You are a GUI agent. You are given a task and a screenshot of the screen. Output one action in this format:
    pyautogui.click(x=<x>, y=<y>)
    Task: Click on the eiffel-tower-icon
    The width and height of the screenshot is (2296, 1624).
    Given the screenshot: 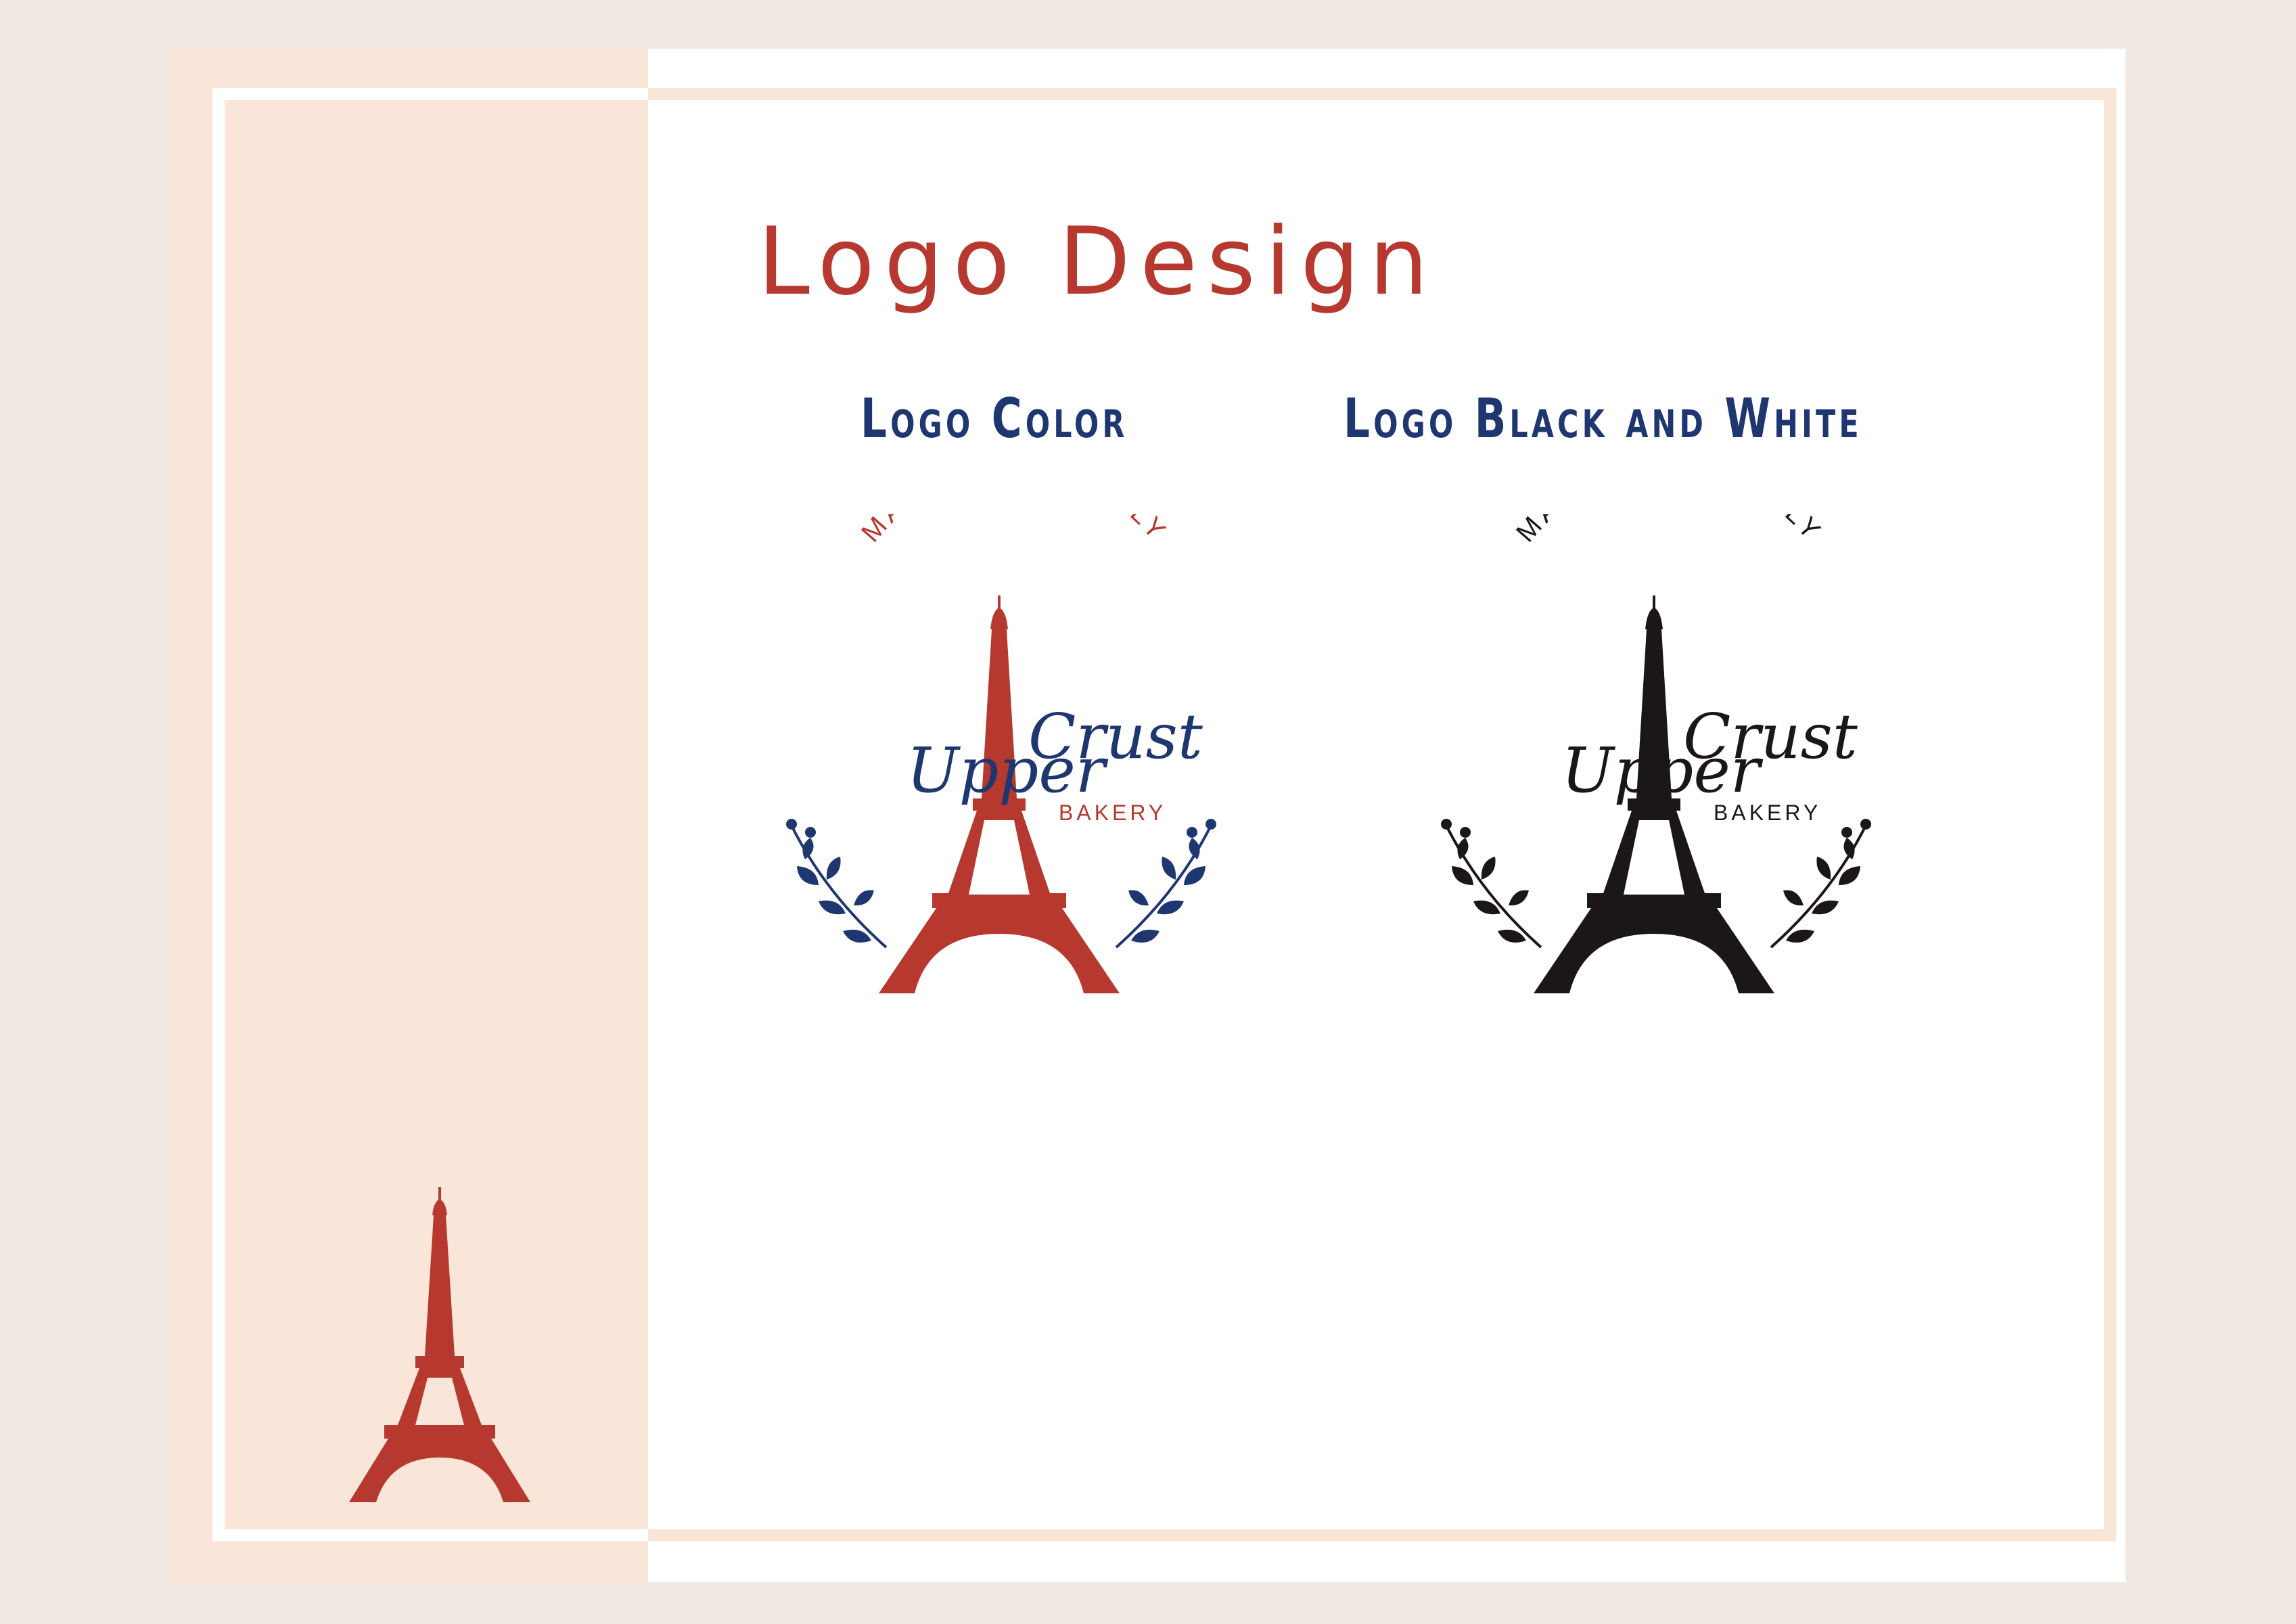 What is the action you would take?
    pyautogui.click(x=439, y=1344)
    